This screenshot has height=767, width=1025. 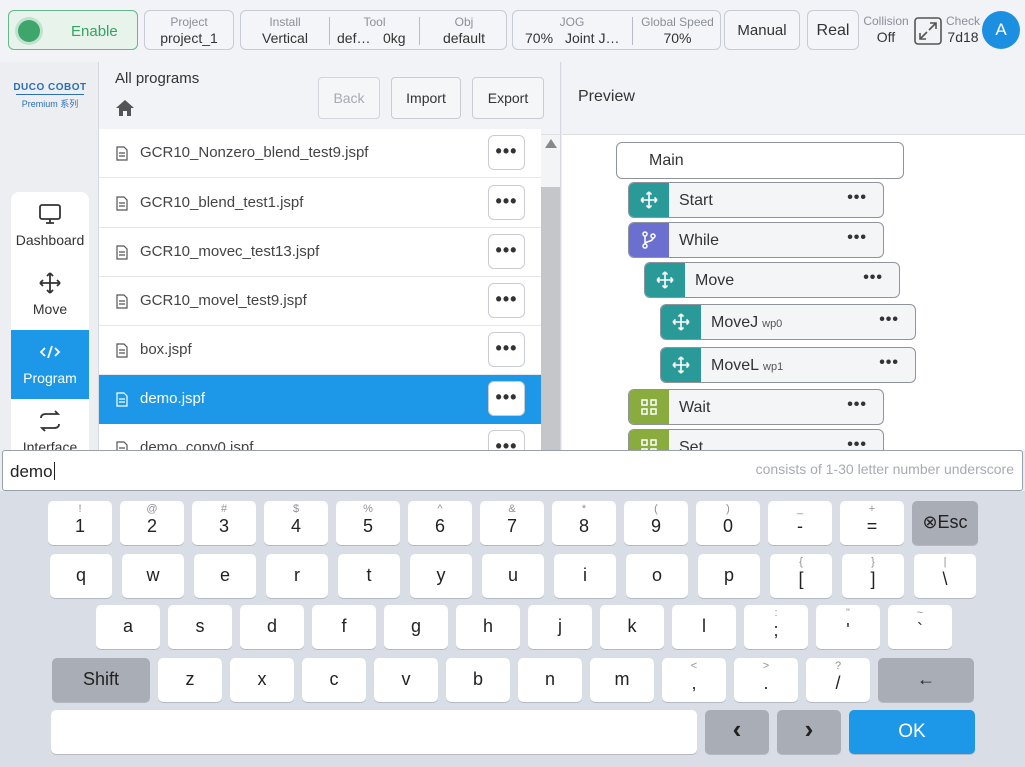 I want to click on space-key, so click(x=374, y=732).